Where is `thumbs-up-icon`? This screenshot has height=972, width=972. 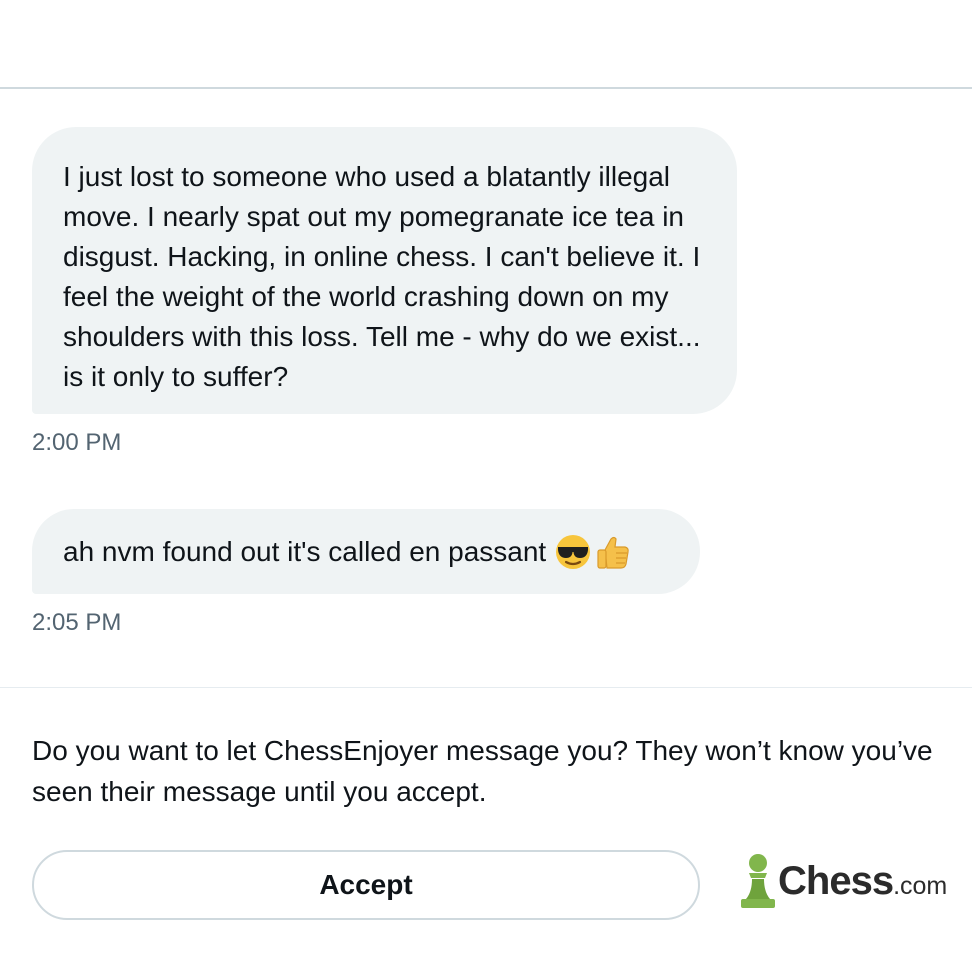
thumbs-up-icon is located at coordinates (613, 552).